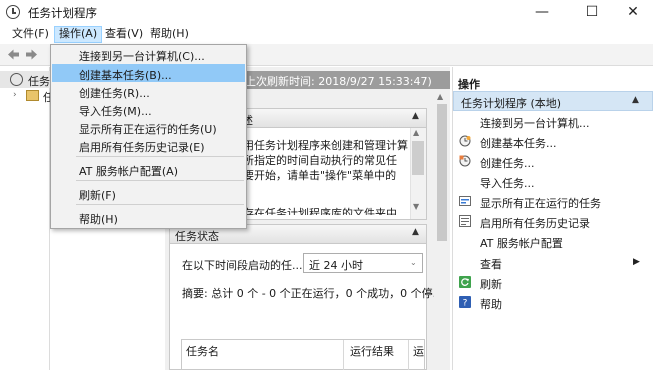 This screenshot has height=370, width=653. I want to click on menu-item-label: 启用所有任务历史记录(E), so click(142, 147).